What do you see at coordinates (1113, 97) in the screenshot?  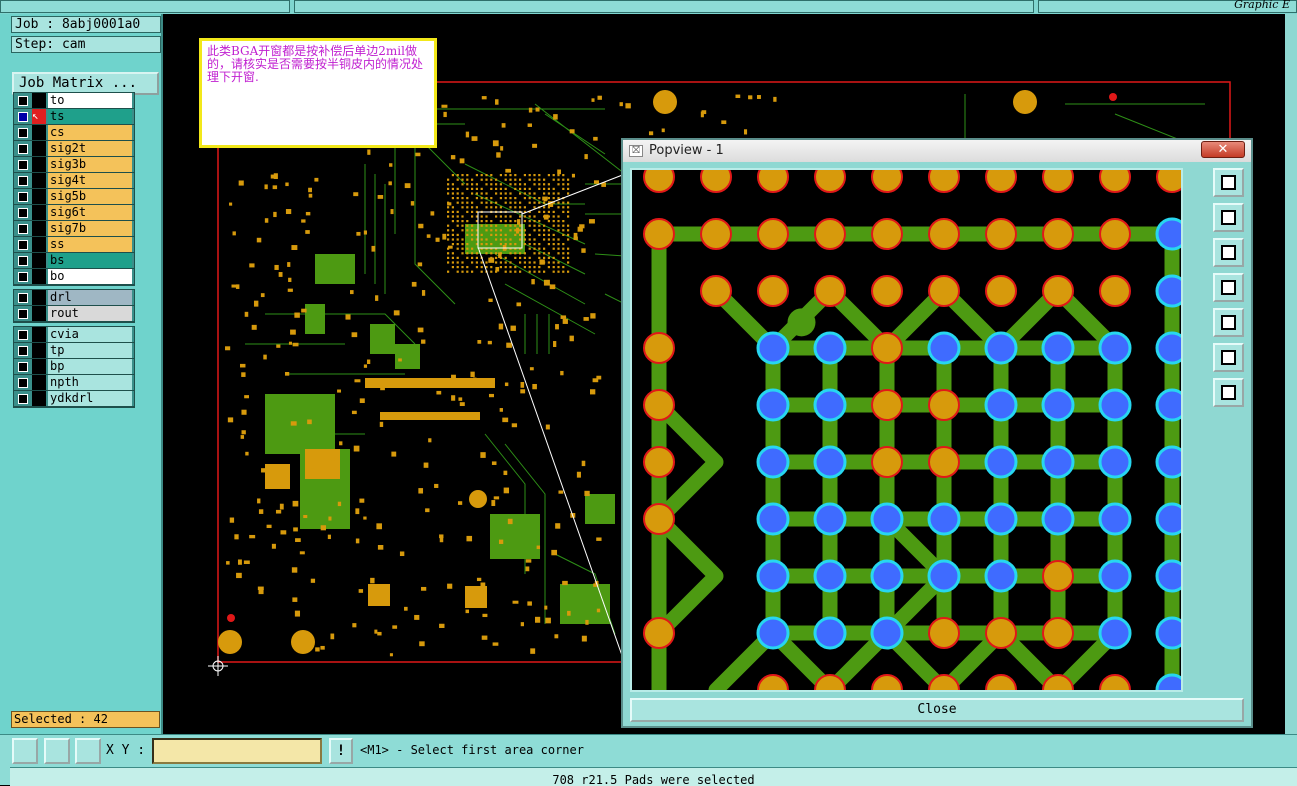 I see `fiducial` at bounding box center [1113, 97].